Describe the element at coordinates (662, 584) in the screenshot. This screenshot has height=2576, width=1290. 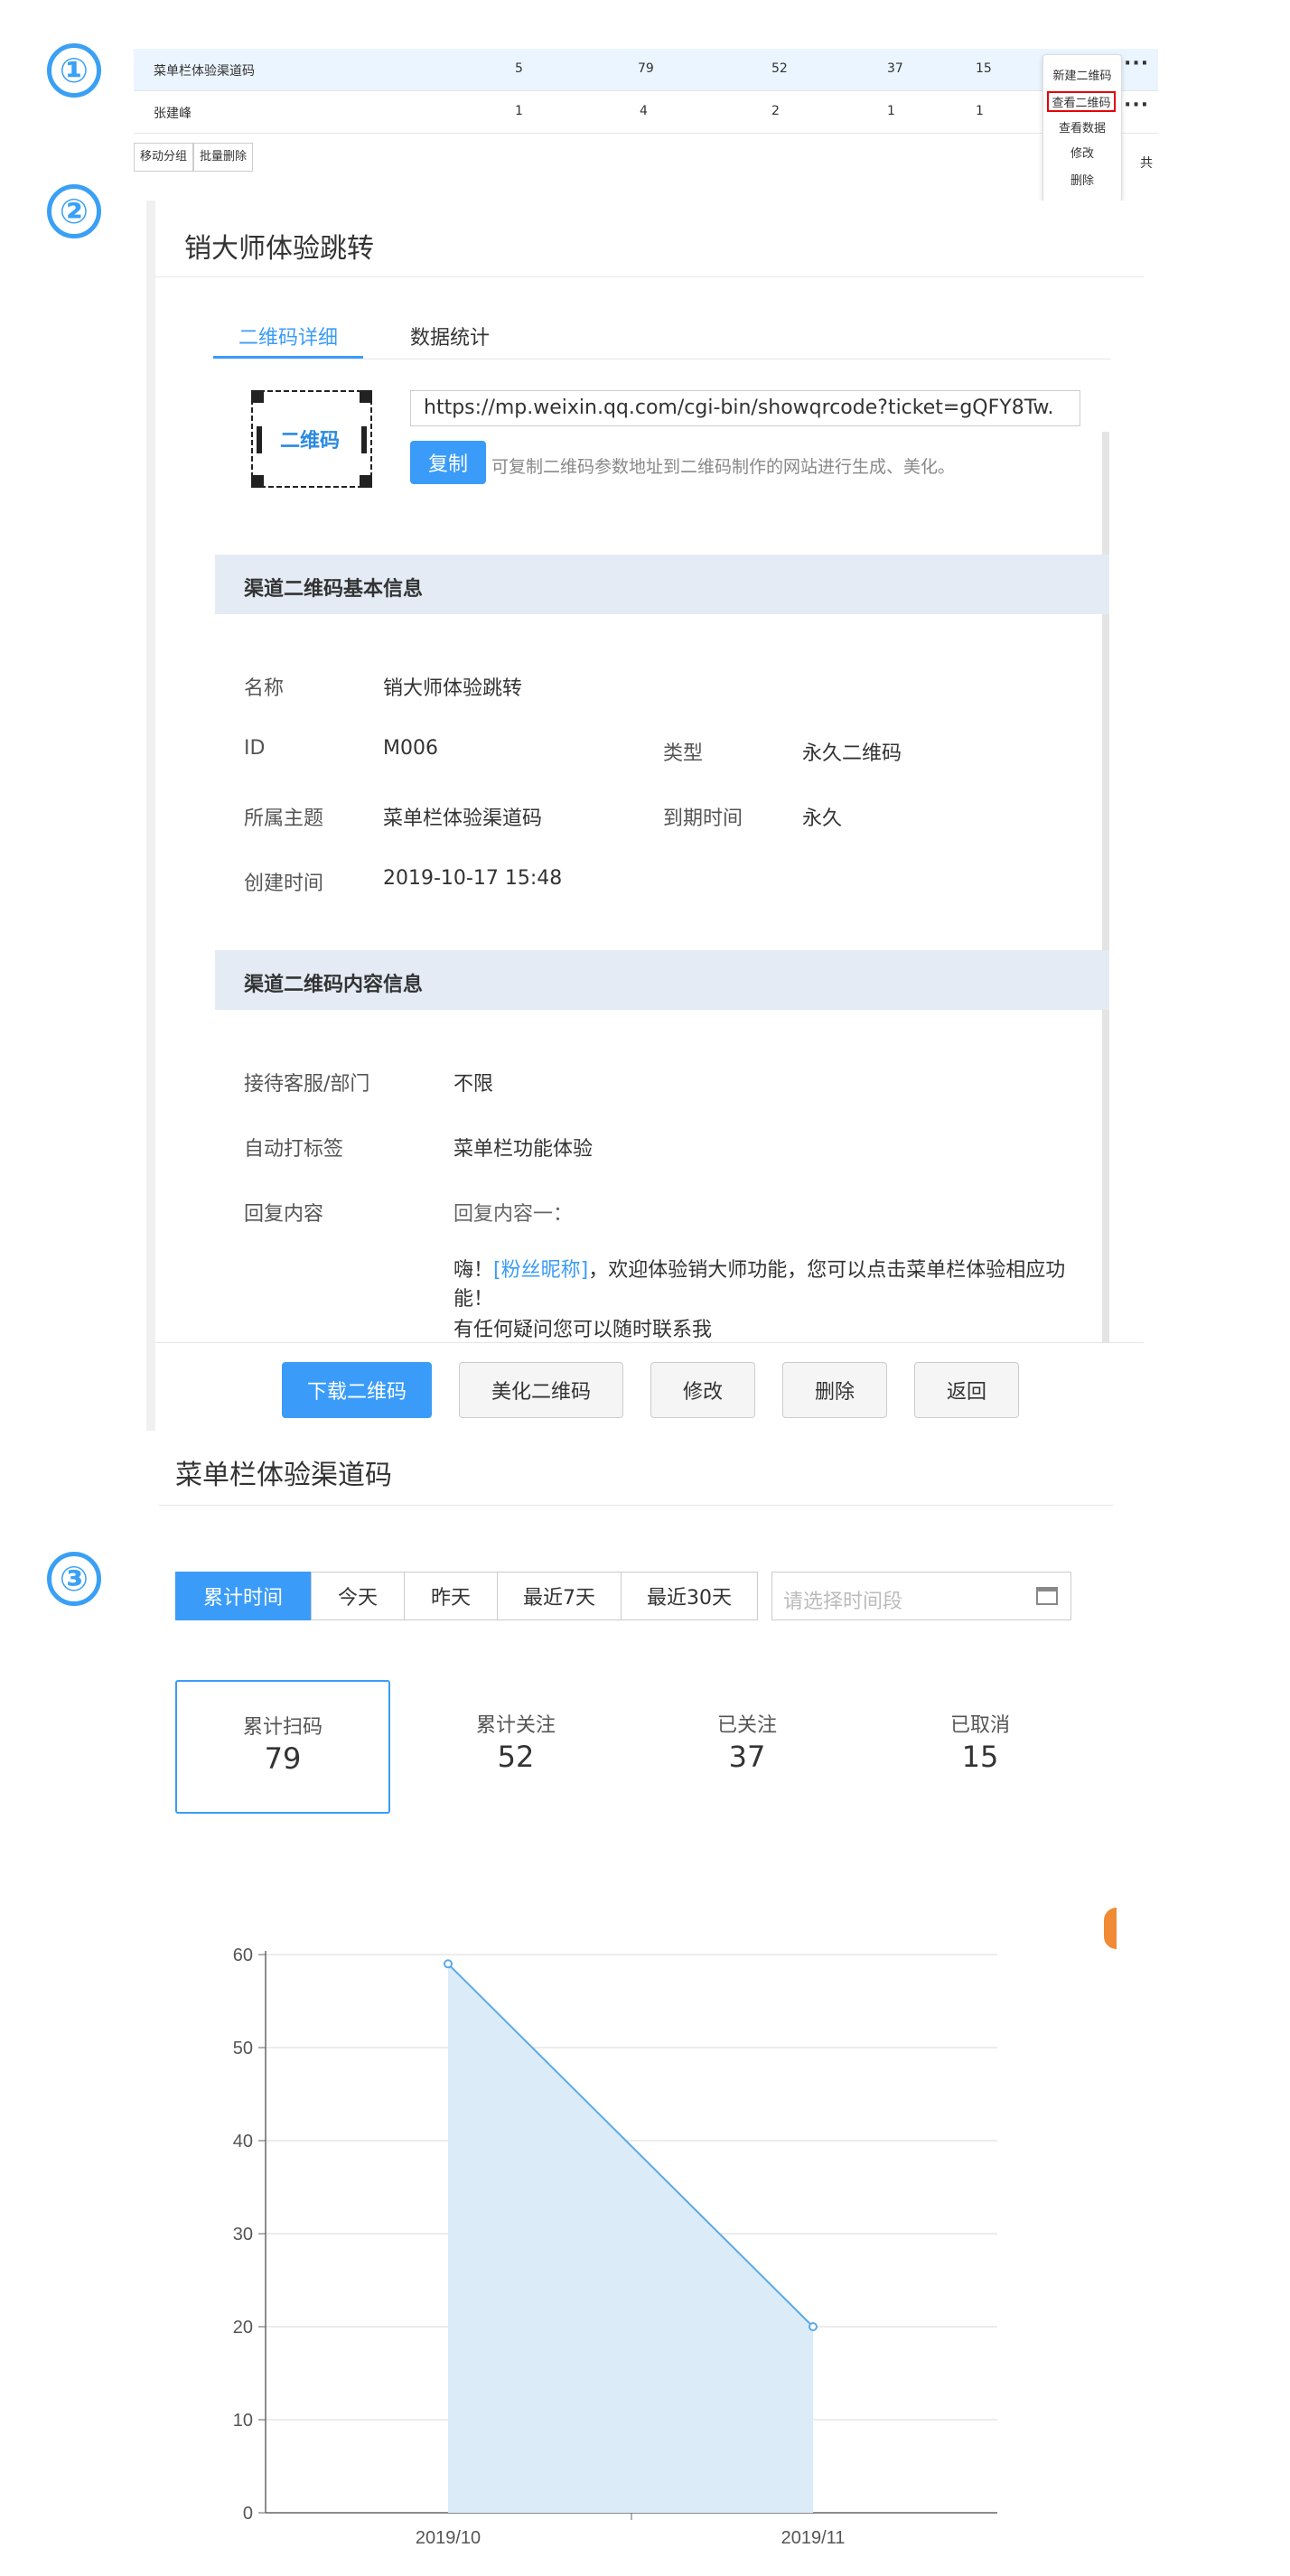
I see `basic-info-header: 渠道二维码基本信息` at that location.